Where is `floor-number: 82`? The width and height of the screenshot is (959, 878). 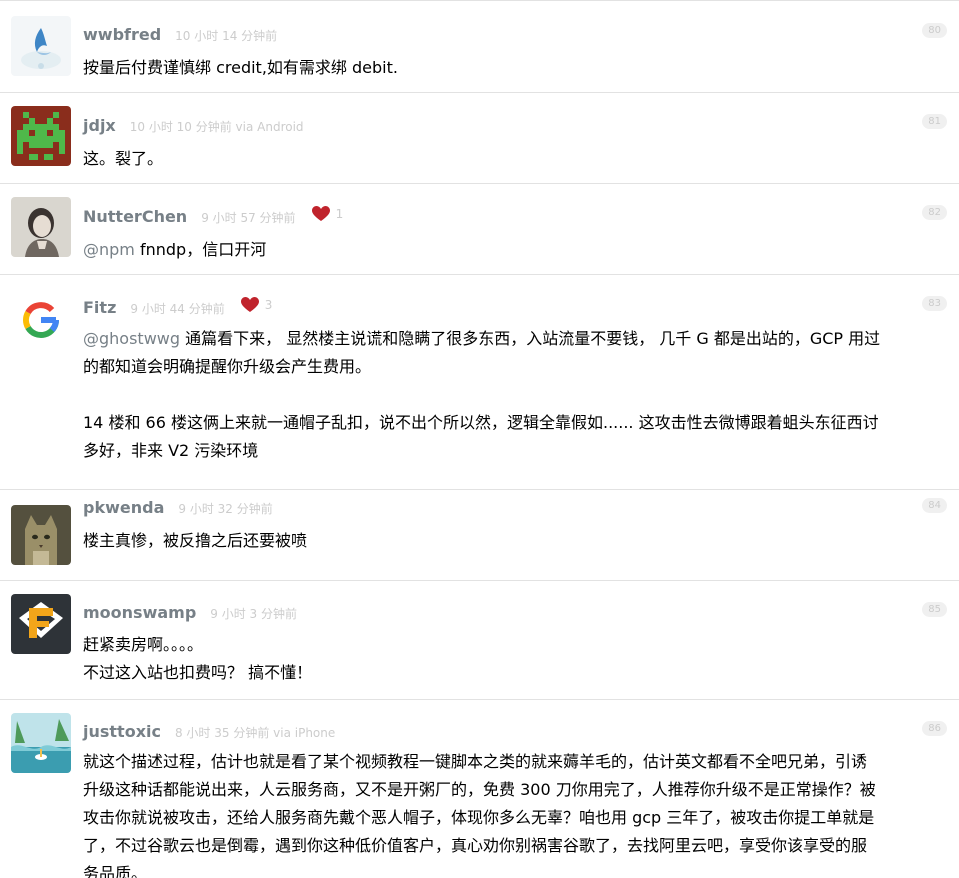 floor-number: 82 is located at coordinates (934, 212).